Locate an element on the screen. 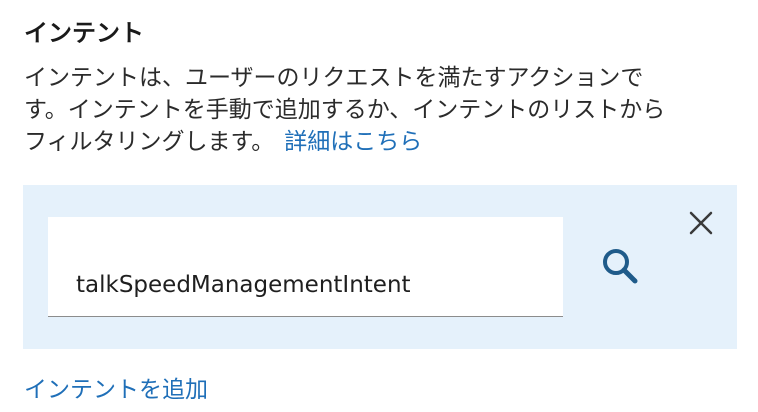  close-search-button is located at coordinates (701, 223).